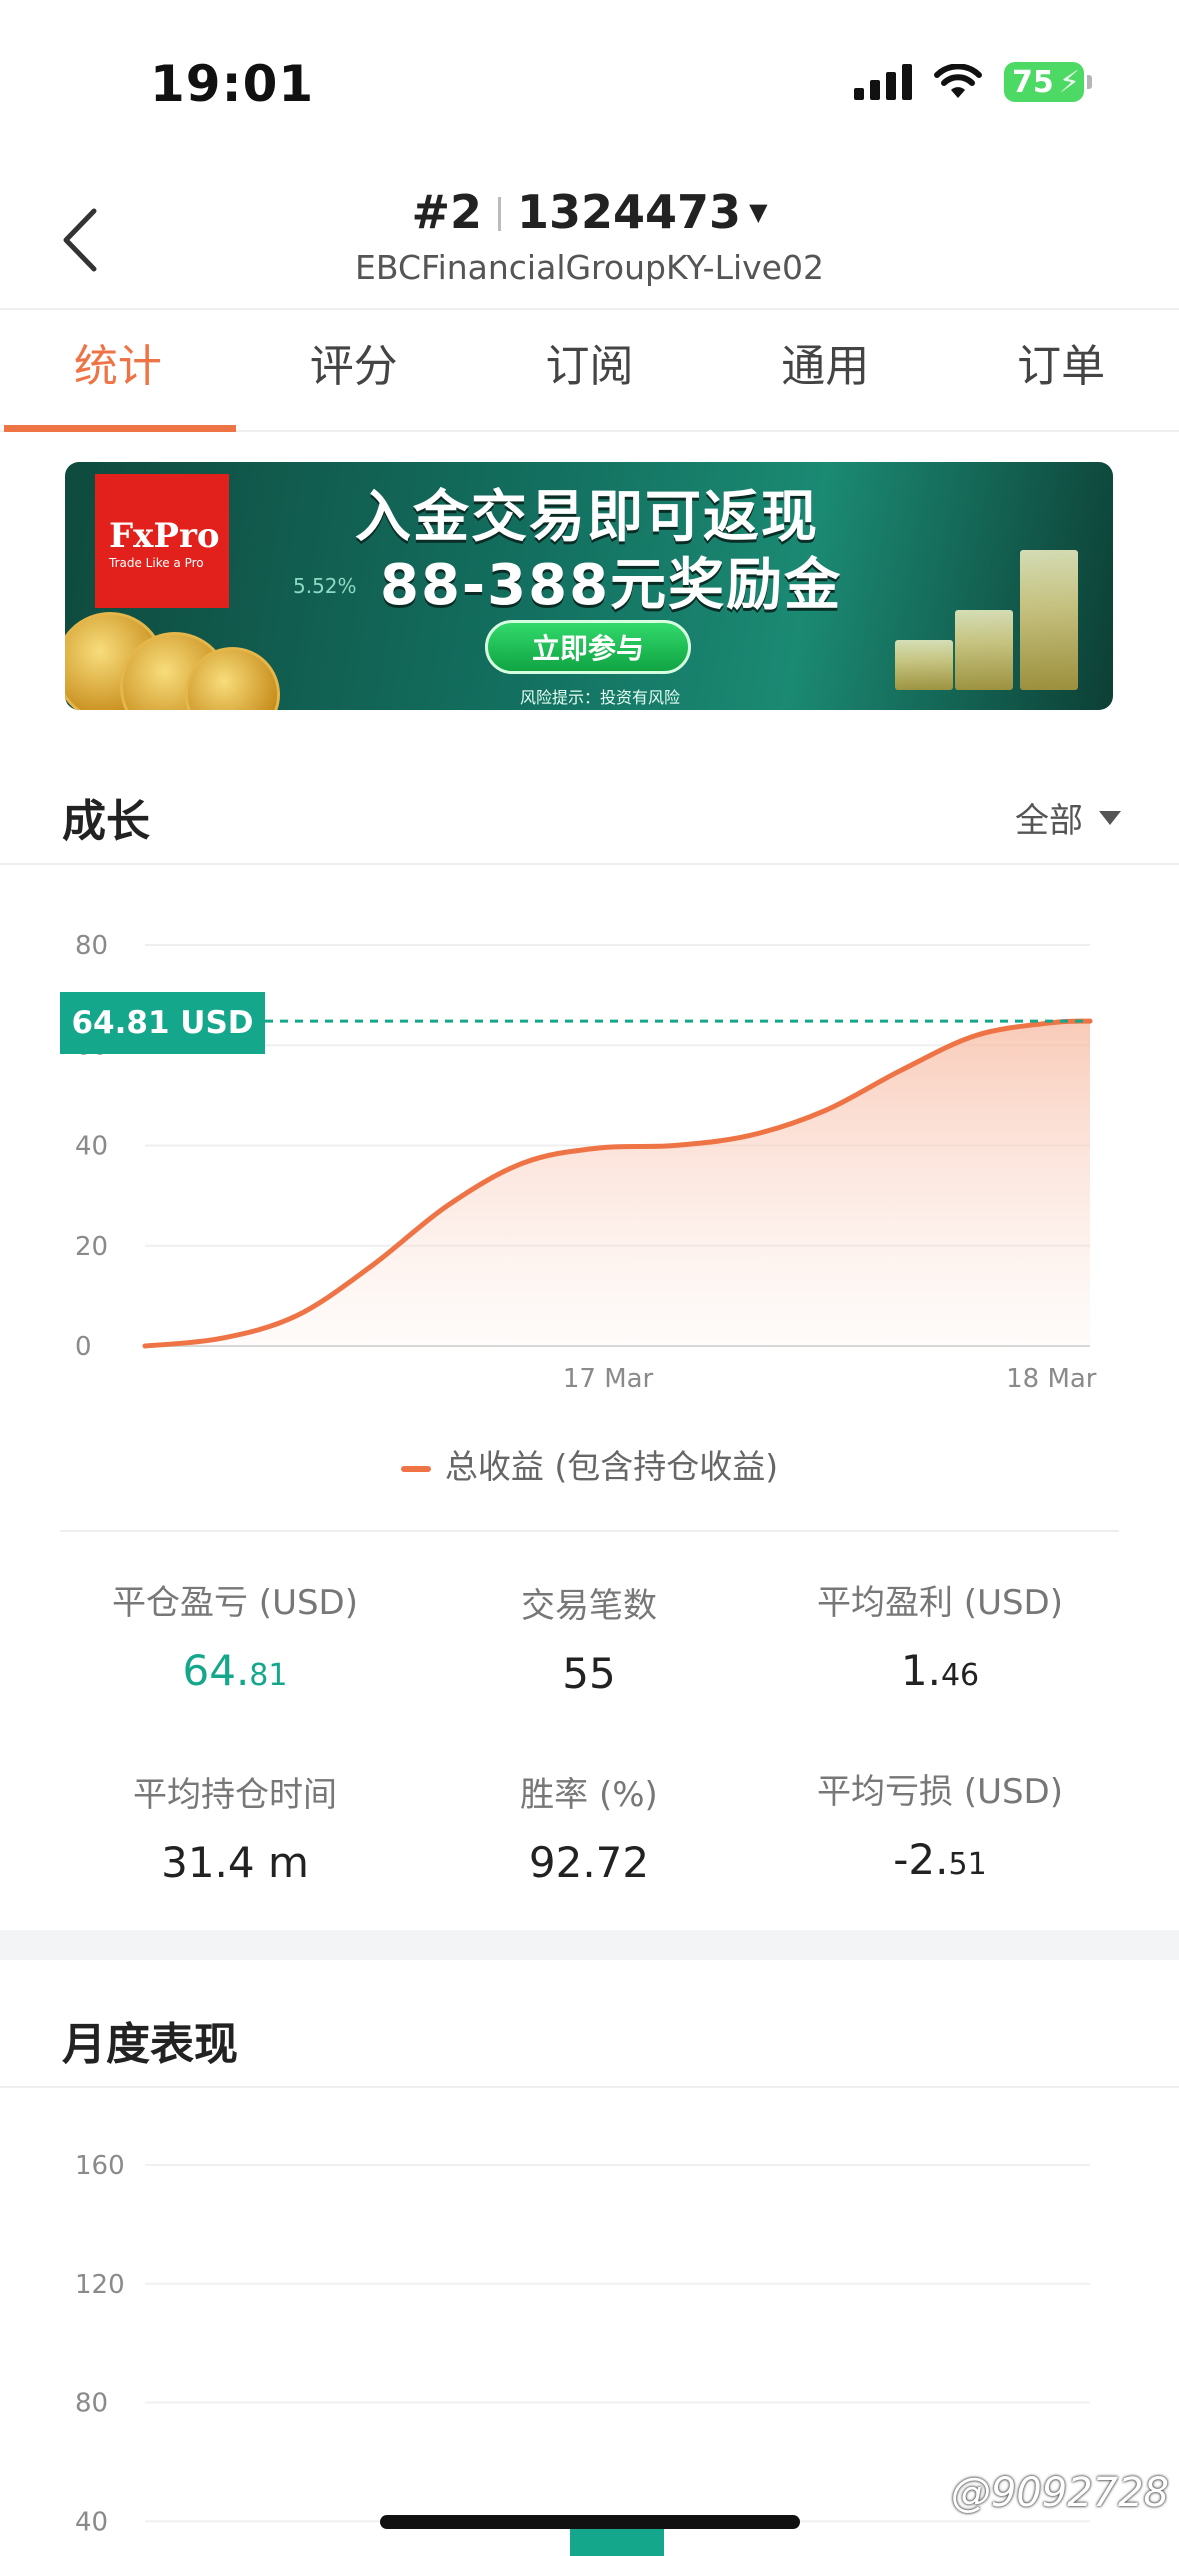 The image size is (1179, 2556). Describe the element at coordinates (582, 2353) in the screenshot. I see `monthly-chart-svg: 40 80 120 160` at that location.